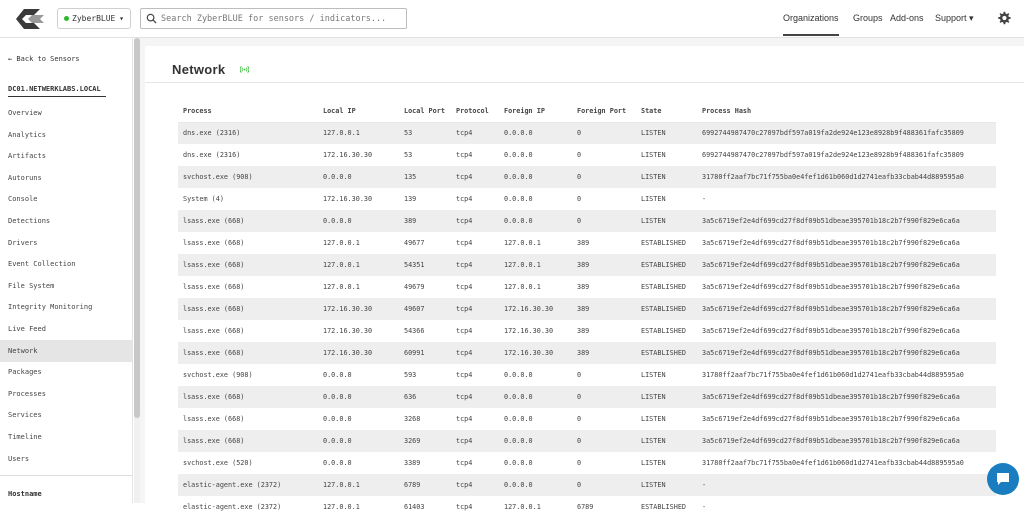  What do you see at coordinates (951, 18) in the screenshot?
I see `nav-support-label: Support` at bounding box center [951, 18].